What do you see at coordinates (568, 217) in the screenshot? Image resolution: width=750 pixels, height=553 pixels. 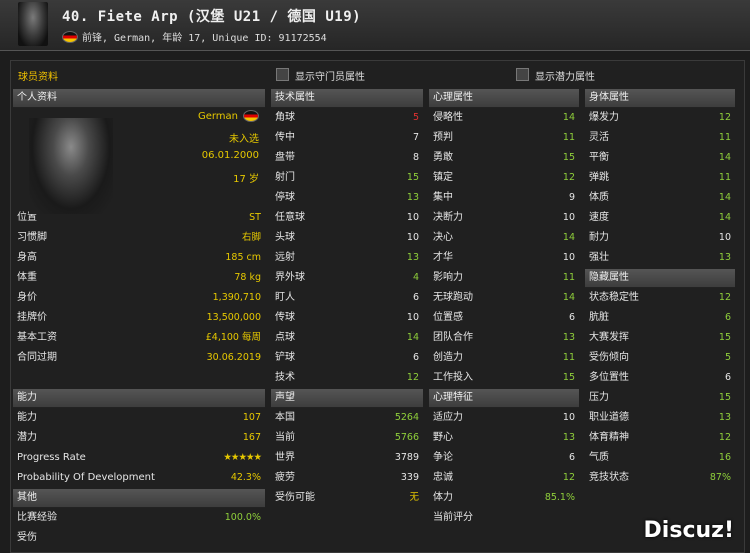 I see `attribute-value: 10` at bounding box center [568, 217].